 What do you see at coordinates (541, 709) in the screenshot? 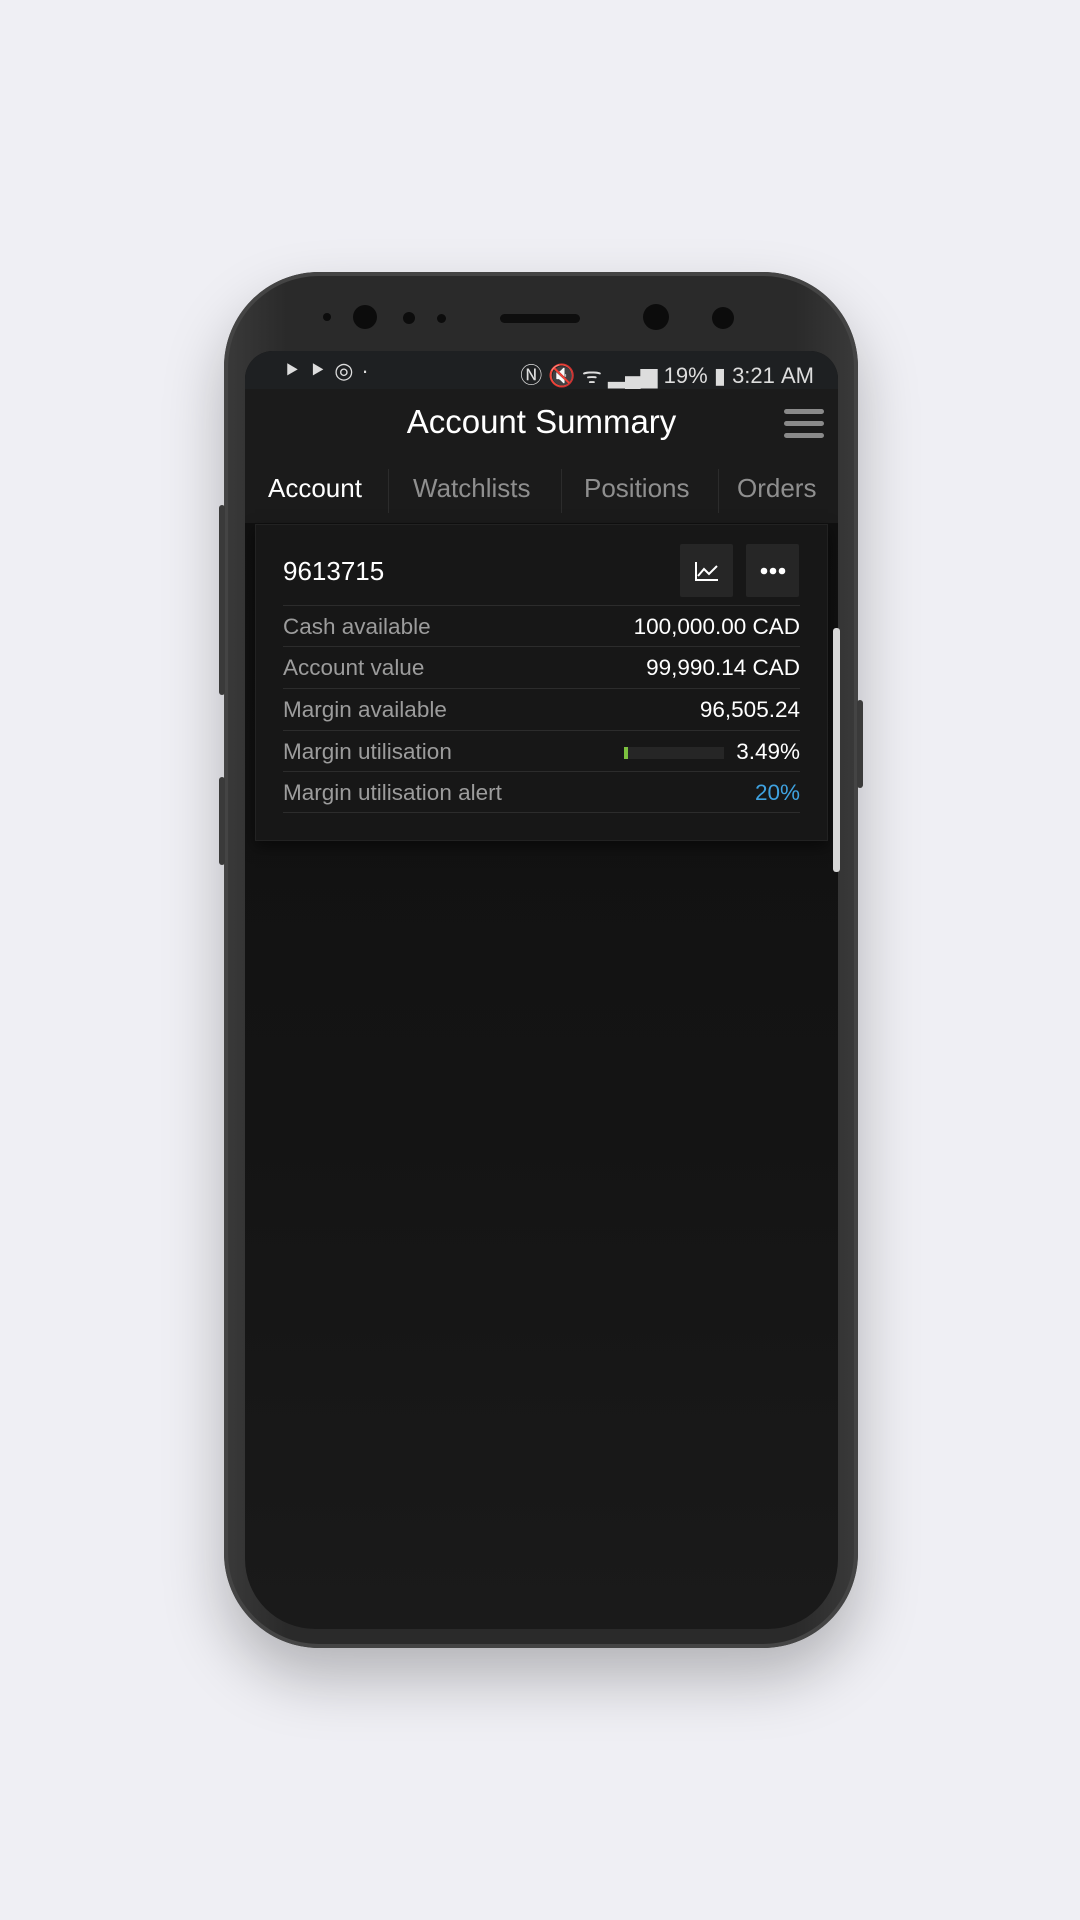
I see `row-margin-available: Margin available 96,505.24` at bounding box center [541, 709].